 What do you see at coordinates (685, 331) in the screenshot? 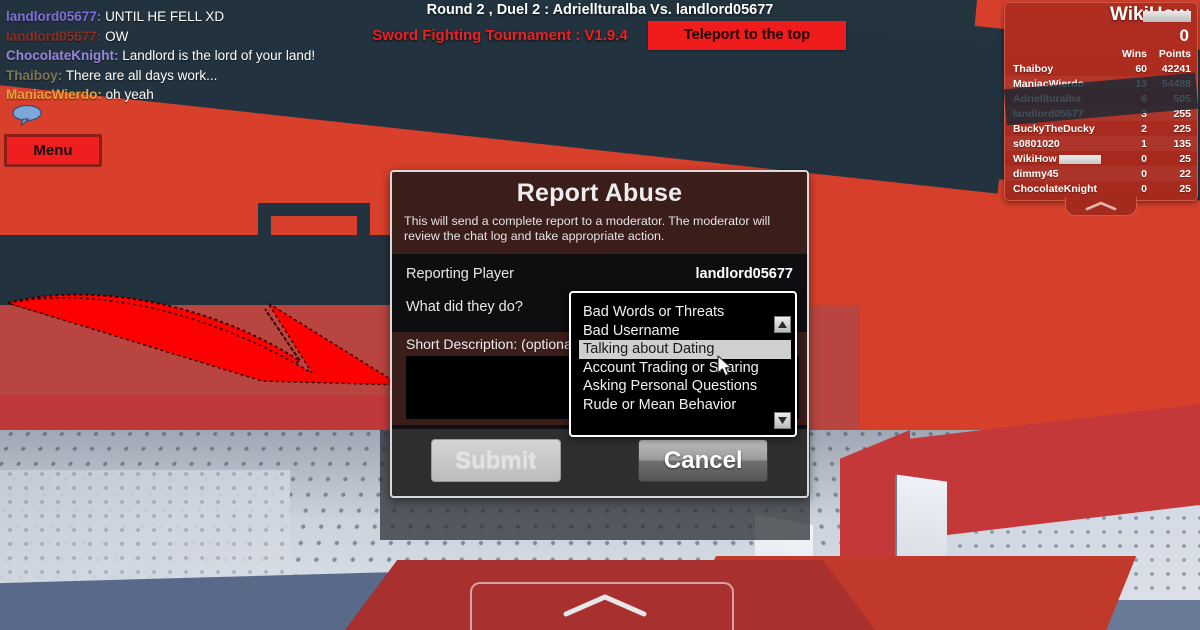
I see `dropdown-option: Bad Username` at bounding box center [685, 331].